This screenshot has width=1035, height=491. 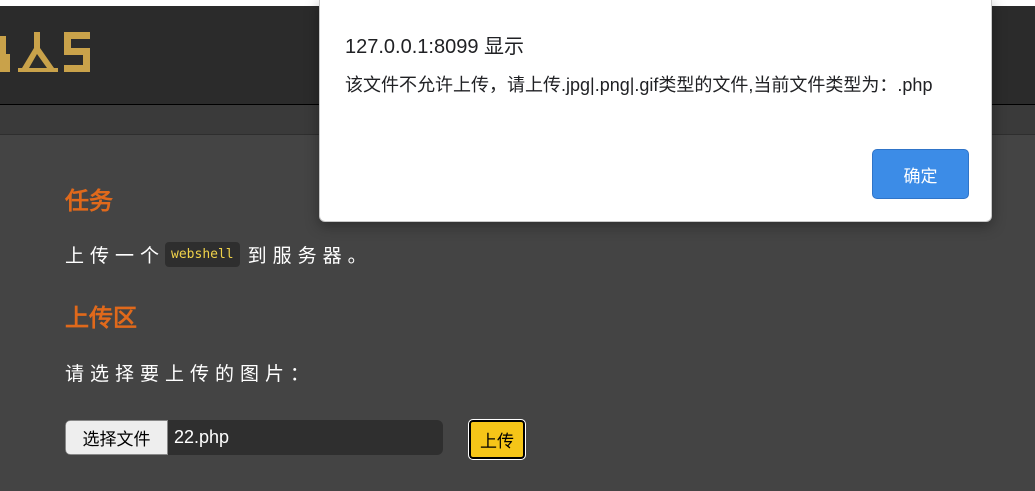 I want to click on app-logo, so click(x=47, y=55).